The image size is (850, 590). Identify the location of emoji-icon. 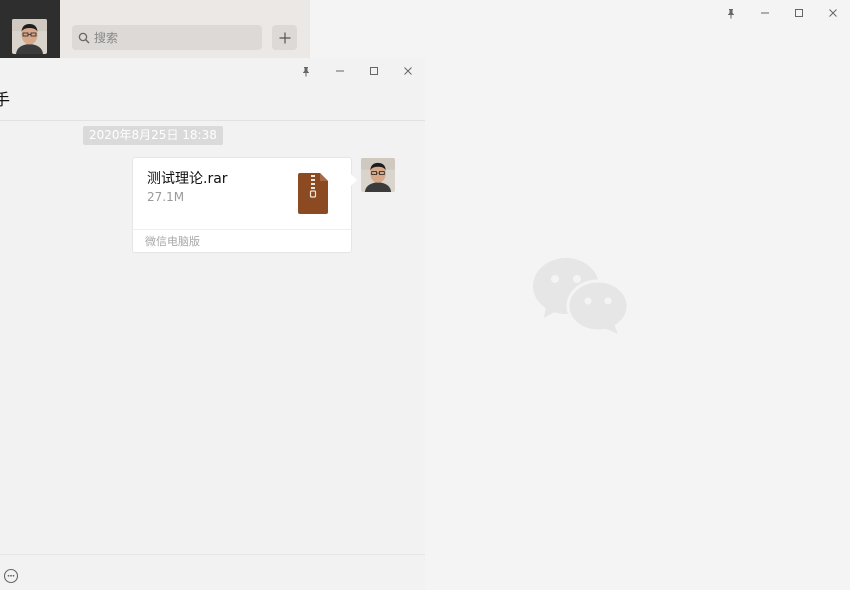
(11, 576).